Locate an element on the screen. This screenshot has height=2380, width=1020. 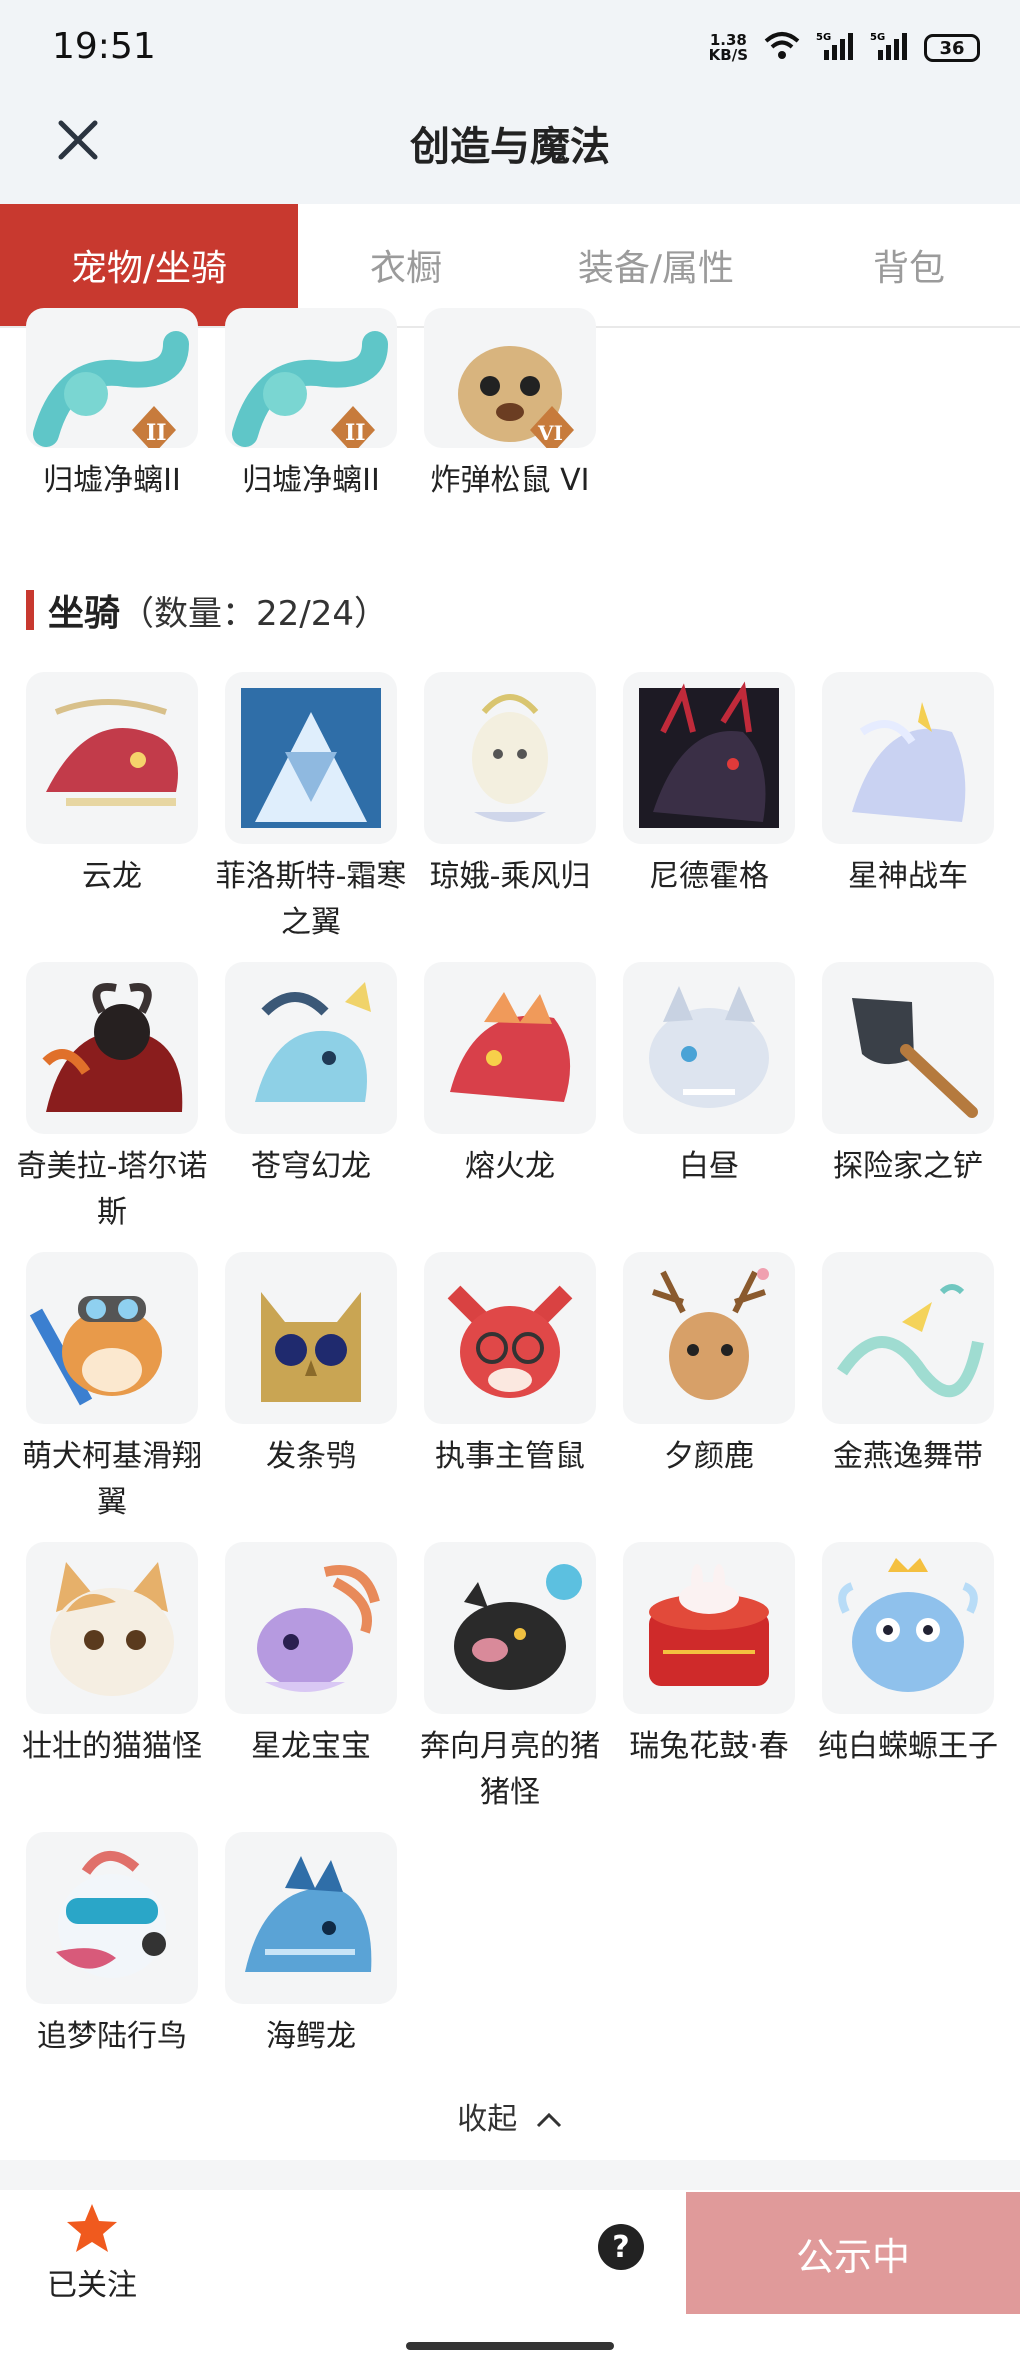
cloud-dragon-icon is located at coordinates (112, 758).